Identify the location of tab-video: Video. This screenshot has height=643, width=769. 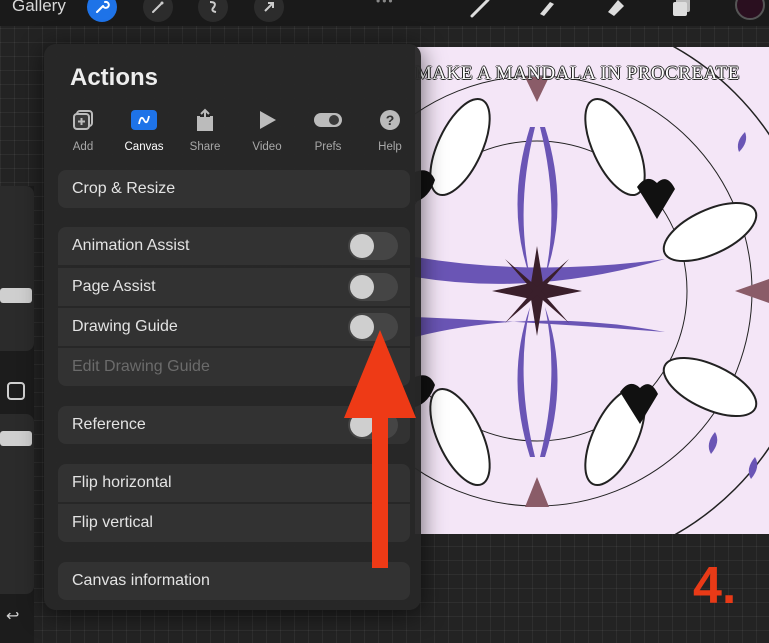
(267, 131).